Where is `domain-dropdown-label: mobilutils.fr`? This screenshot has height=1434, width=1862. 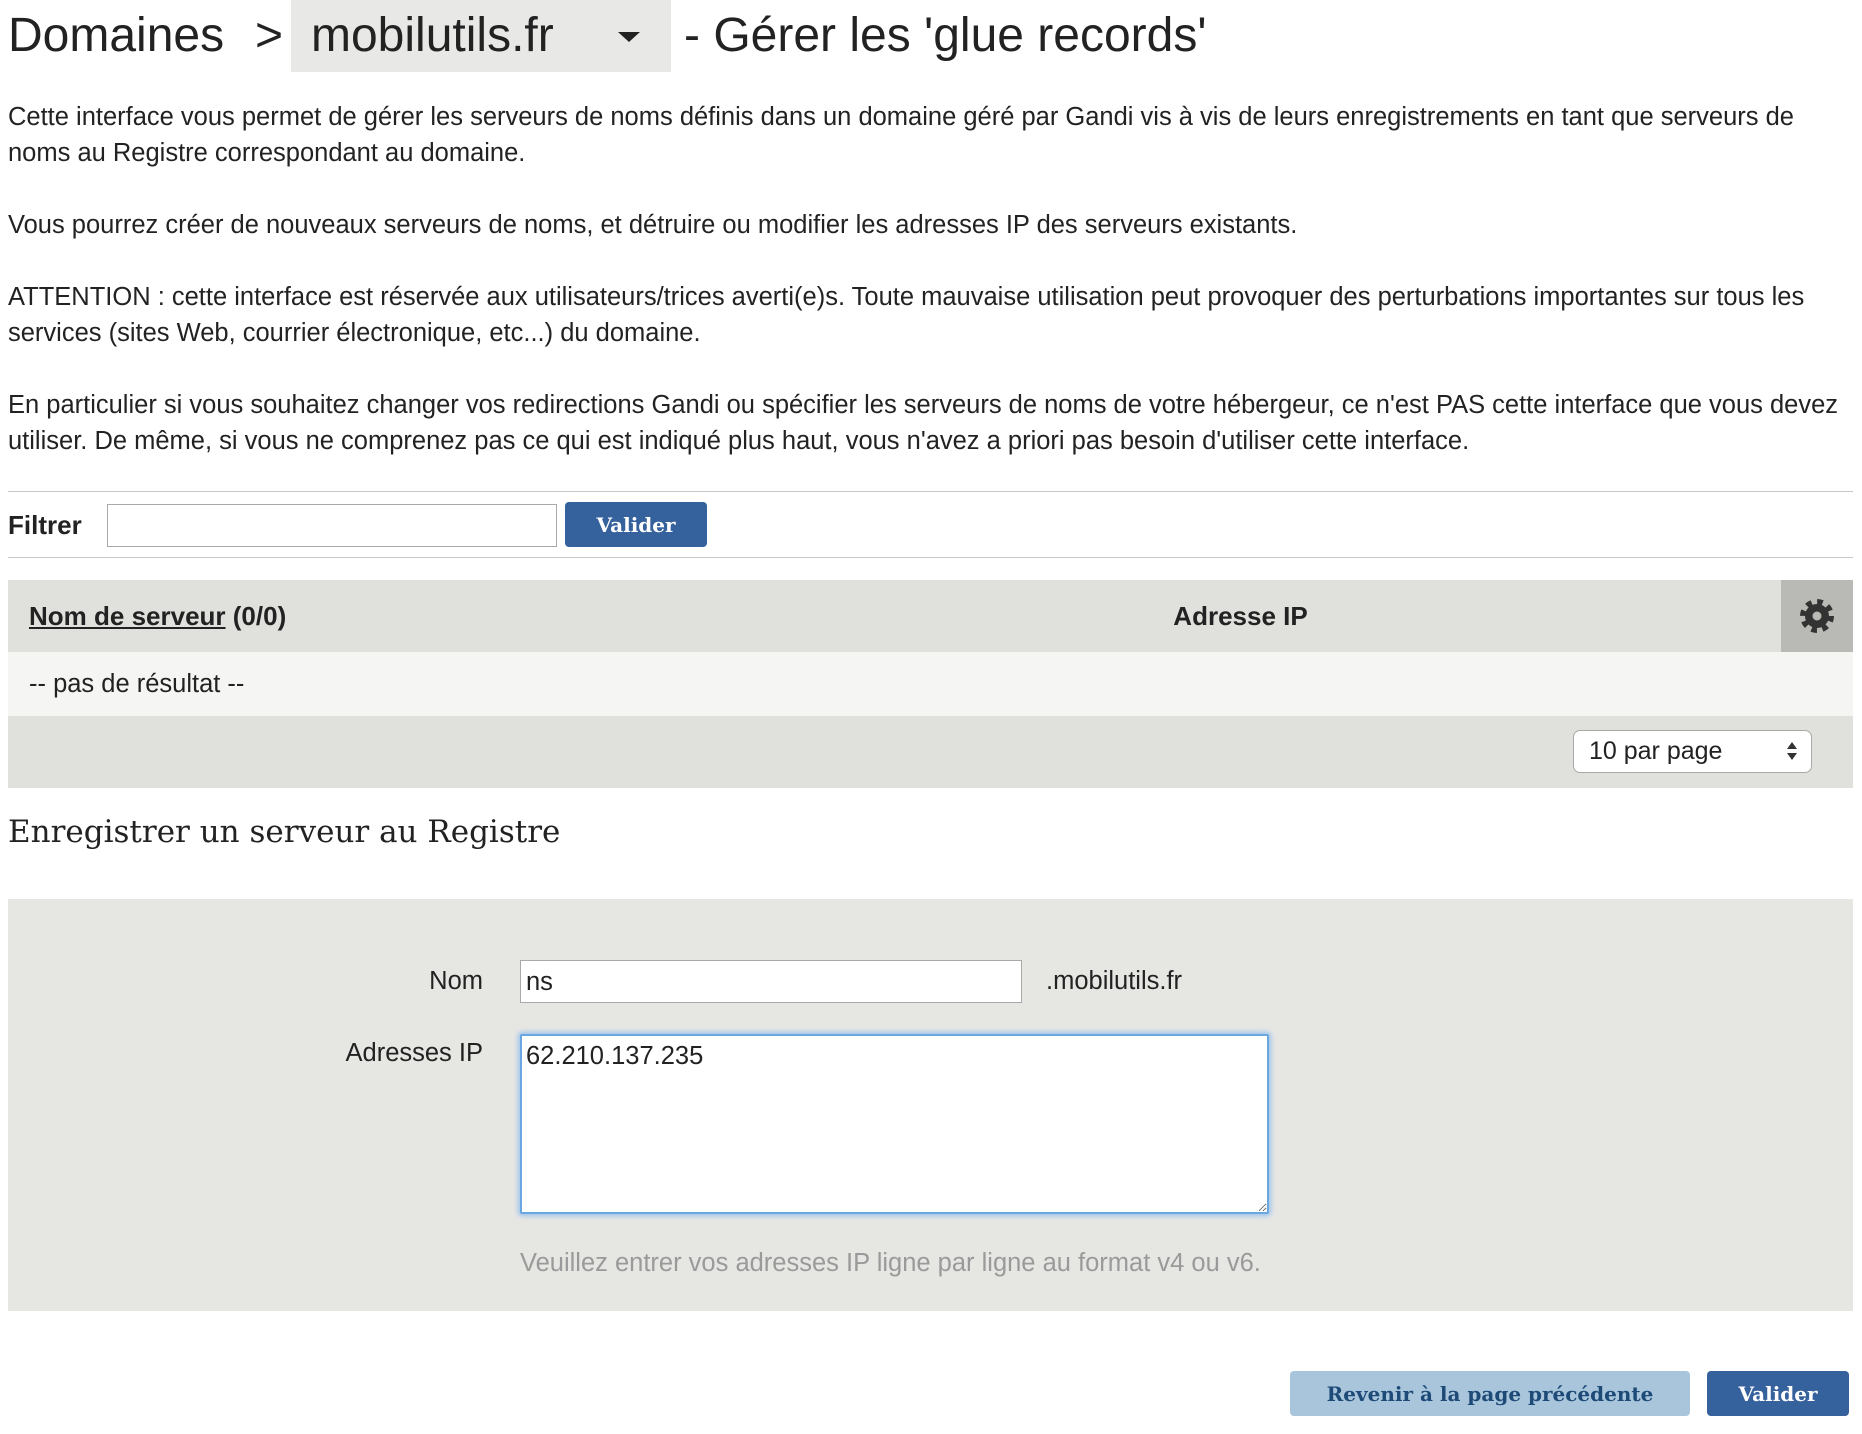 domain-dropdown-label: mobilutils.fr is located at coordinates (432, 35).